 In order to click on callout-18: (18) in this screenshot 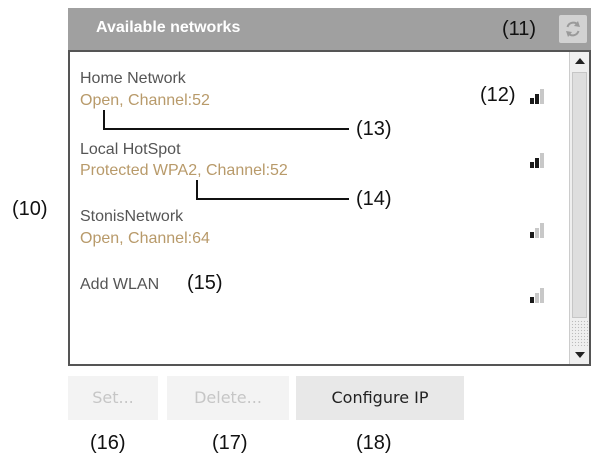, I will do `click(374, 443)`.